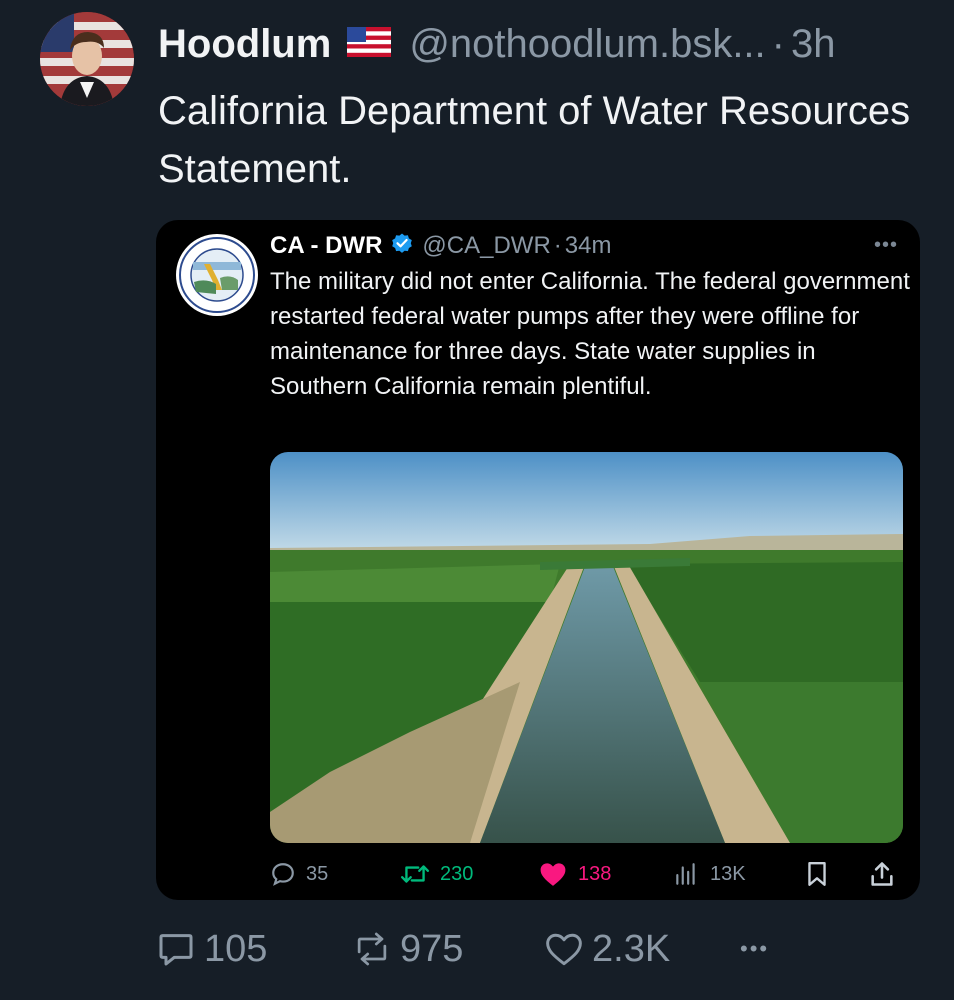 Image resolution: width=954 pixels, height=1000 pixels. I want to click on quoted-repost-button: 230, so click(436, 874).